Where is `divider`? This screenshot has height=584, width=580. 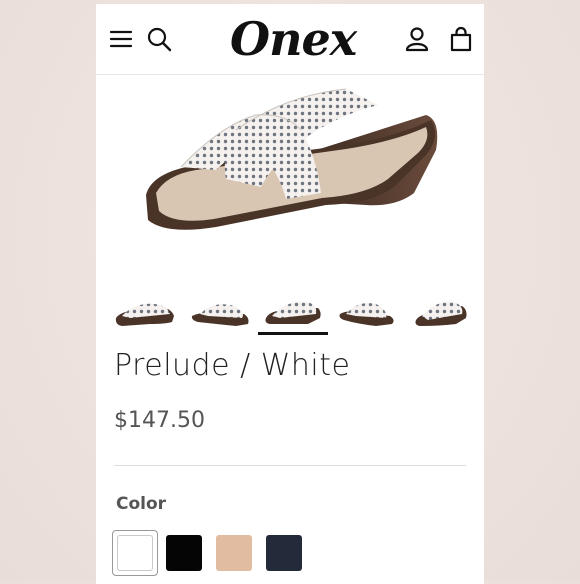
divider is located at coordinates (290, 465).